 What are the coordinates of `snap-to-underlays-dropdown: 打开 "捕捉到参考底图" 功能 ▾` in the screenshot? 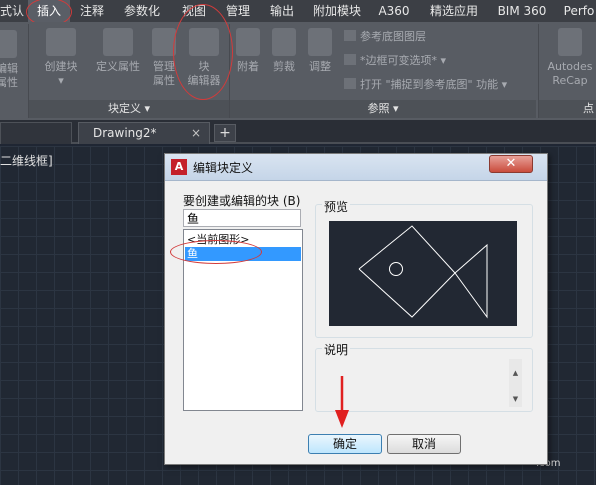 It's located at (425, 84).